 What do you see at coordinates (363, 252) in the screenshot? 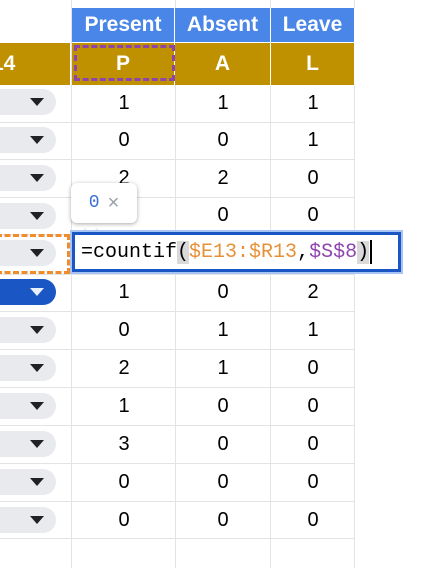
I see `formula-close-paren: )` at bounding box center [363, 252].